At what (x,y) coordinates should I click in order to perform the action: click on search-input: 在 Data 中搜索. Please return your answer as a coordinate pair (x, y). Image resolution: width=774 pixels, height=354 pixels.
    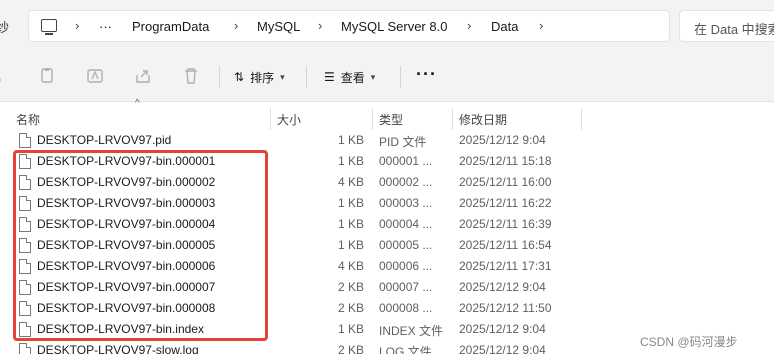
    Looking at the image, I should click on (726, 26).